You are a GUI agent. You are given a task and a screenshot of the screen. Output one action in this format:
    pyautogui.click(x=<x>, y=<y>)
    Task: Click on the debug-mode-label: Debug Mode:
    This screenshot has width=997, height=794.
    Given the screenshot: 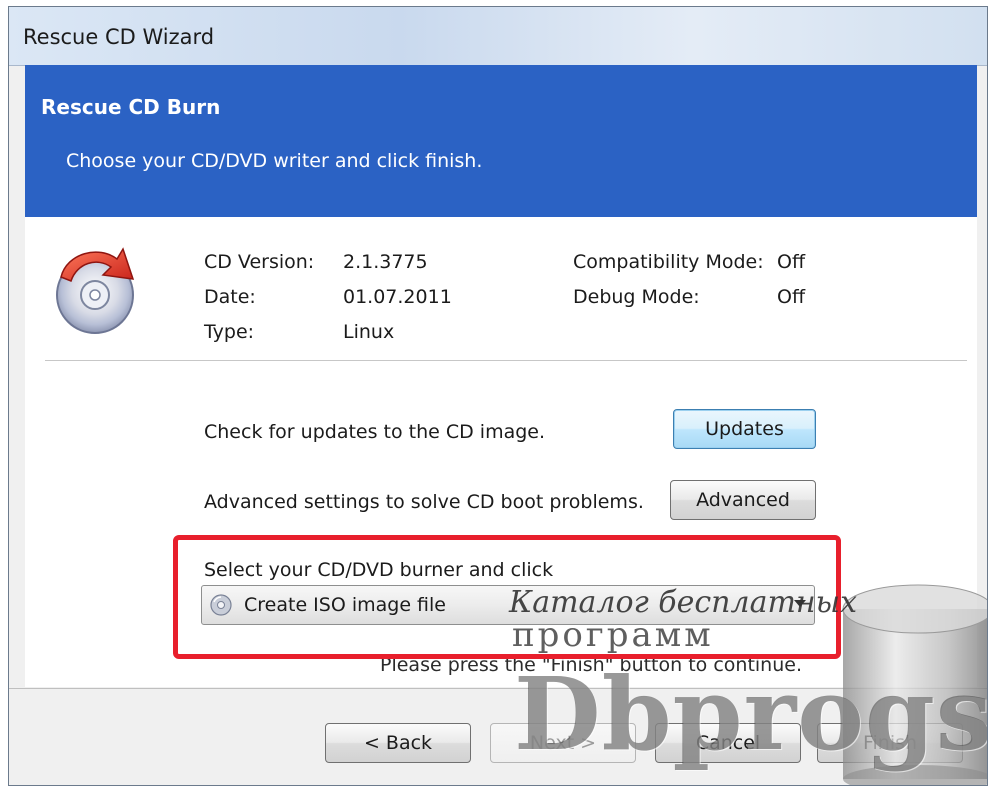 What is the action you would take?
    pyautogui.click(x=636, y=297)
    